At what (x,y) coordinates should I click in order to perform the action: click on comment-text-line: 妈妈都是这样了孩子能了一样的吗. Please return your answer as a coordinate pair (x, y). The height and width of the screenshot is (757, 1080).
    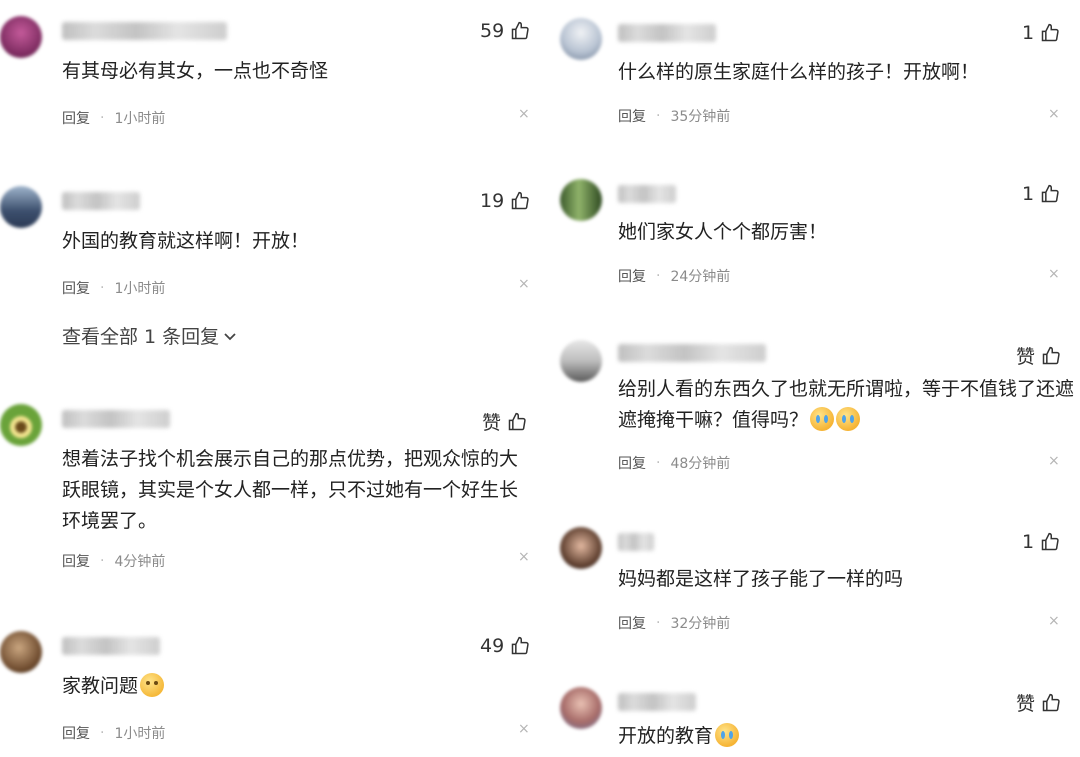
    Looking at the image, I should click on (761, 579).